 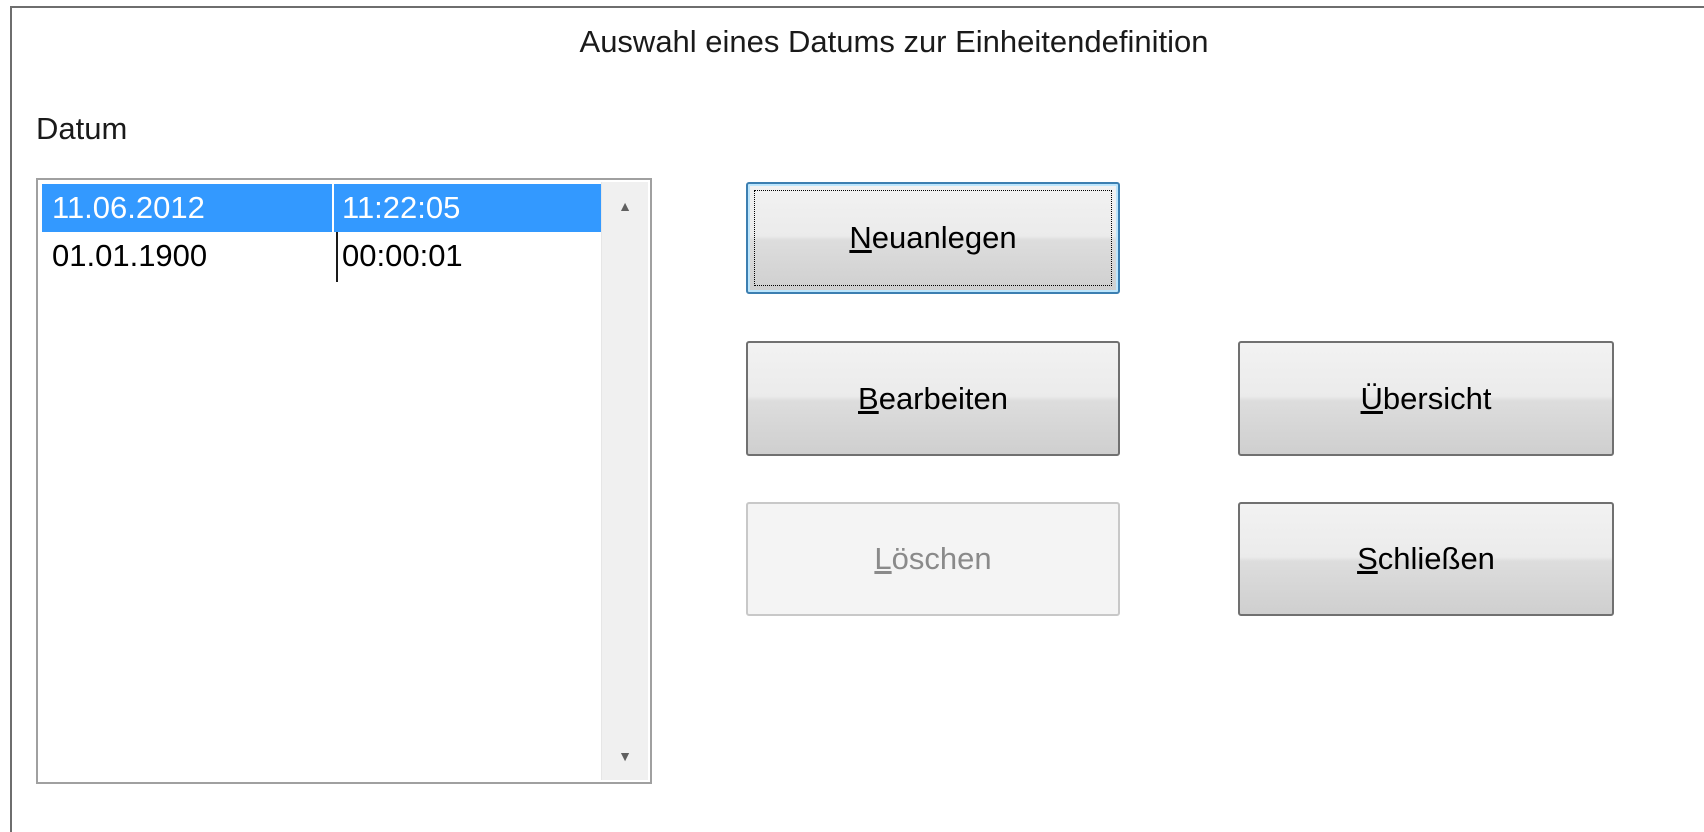 I want to click on loeschen-label-rest: öschen, so click(x=941, y=558).